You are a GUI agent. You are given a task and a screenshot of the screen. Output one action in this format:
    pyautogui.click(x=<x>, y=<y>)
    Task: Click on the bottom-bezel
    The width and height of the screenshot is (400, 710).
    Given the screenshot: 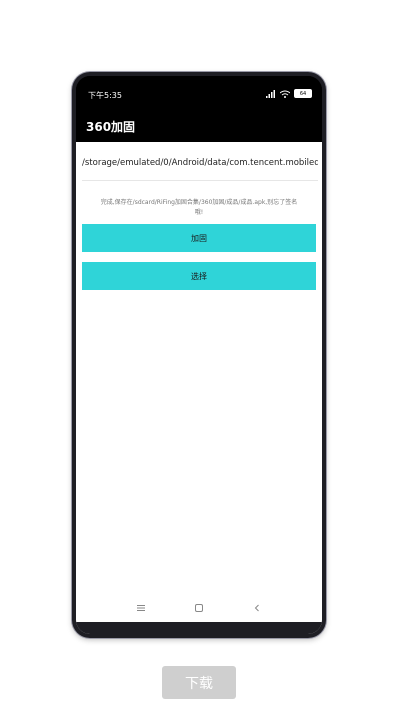 What is the action you would take?
    pyautogui.click(x=199, y=628)
    